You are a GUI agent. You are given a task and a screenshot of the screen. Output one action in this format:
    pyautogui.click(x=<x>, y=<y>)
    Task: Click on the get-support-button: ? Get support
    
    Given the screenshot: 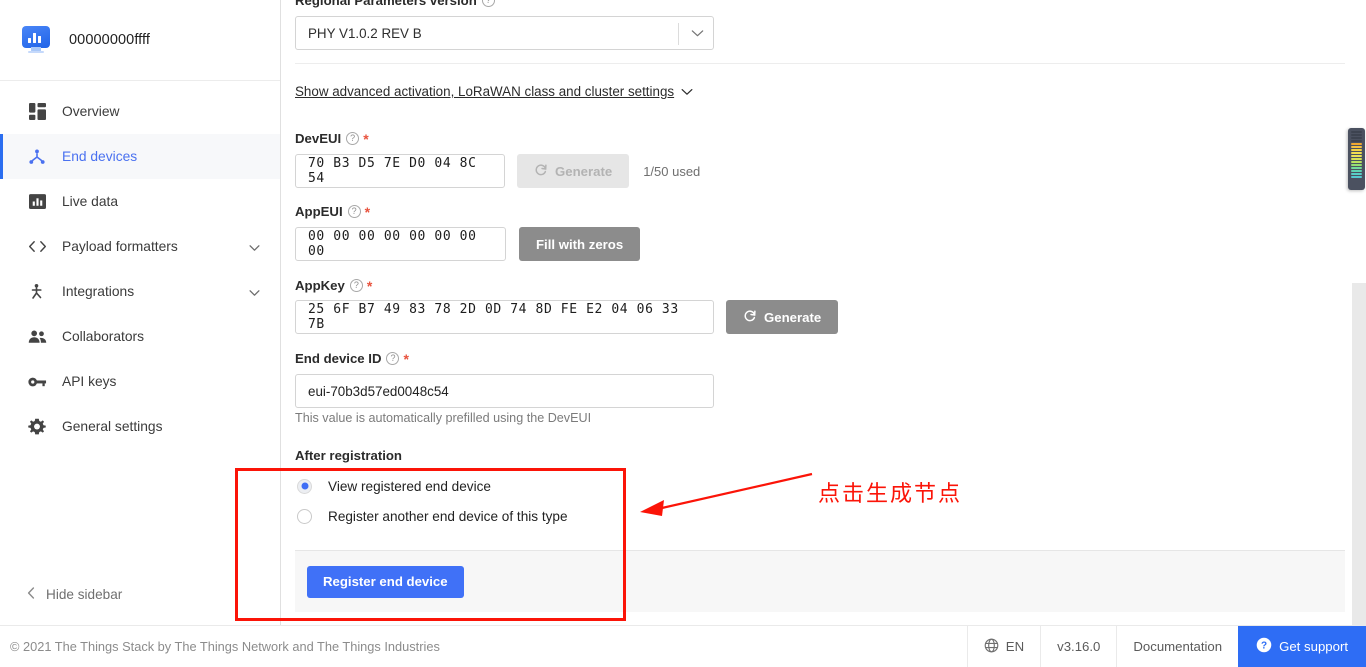 What is the action you would take?
    pyautogui.click(x=1302, y=646)
    